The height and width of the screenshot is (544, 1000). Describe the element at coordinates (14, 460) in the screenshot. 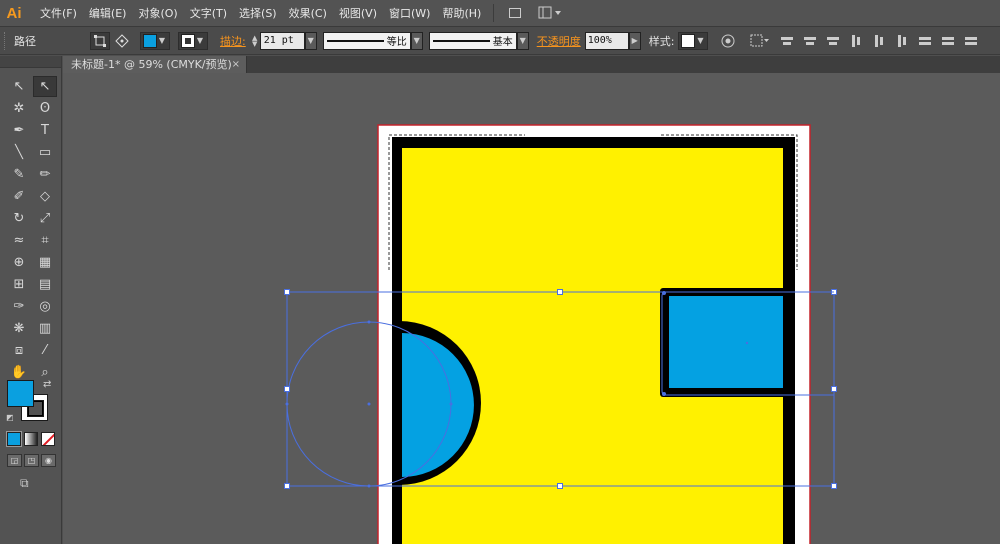

I see `draw-normal-icon: ◲` at that location.